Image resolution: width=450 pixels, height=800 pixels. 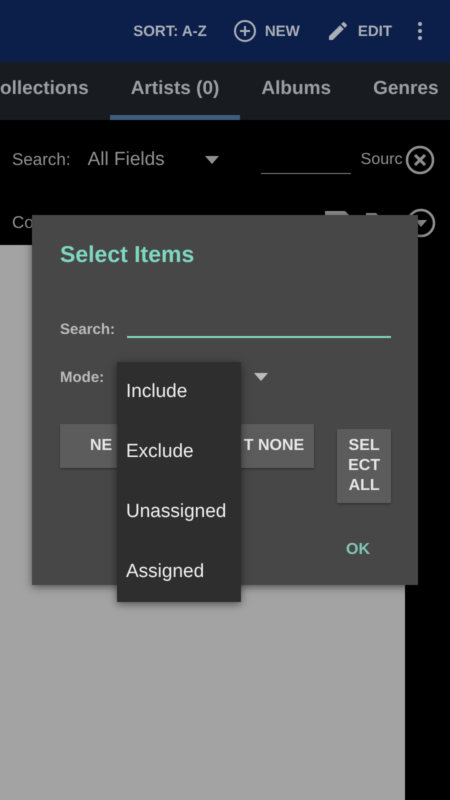 I want to click on menu-item: Unassigned, so click(x=179, y=512).